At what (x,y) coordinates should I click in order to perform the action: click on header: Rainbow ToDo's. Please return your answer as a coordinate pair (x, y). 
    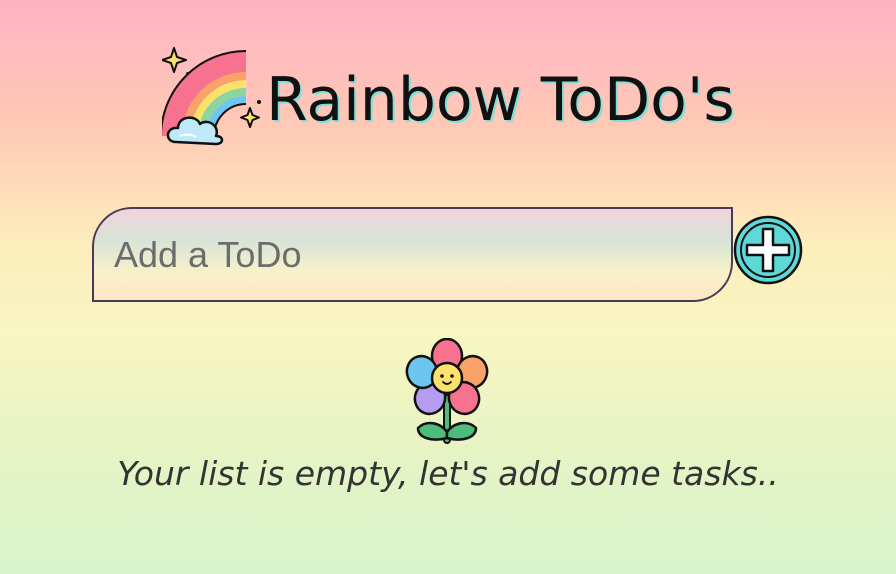
    Looking at the image, I should click on (461, 99).